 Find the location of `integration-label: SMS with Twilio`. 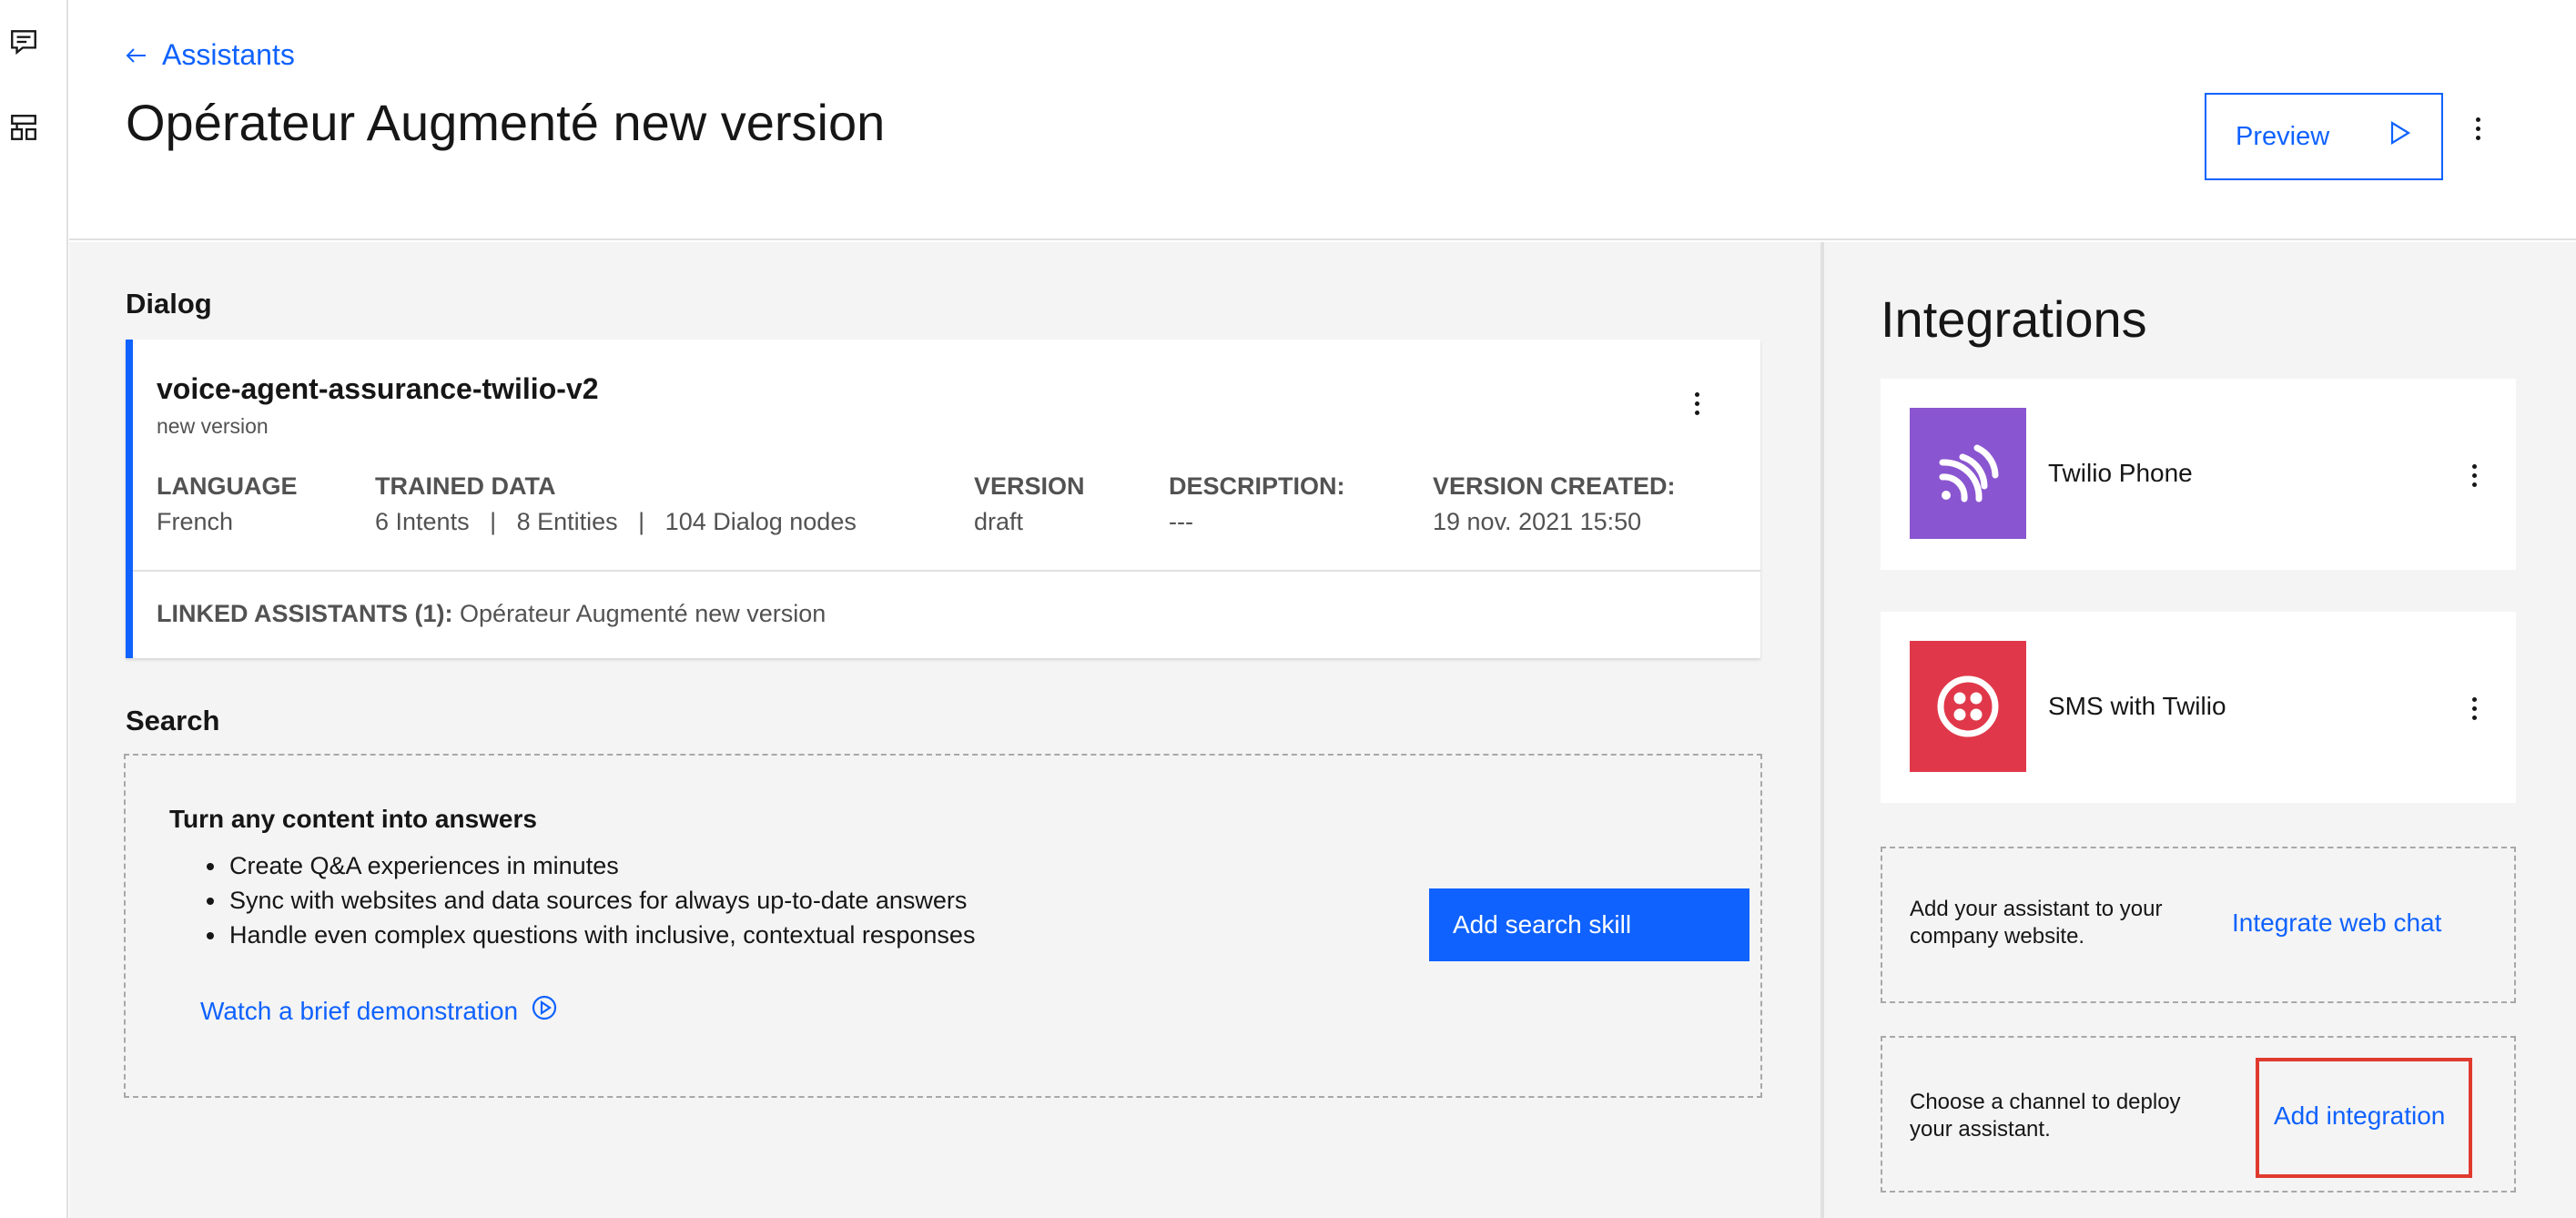

integration-label: SMS with Twilio is located at coordinates (2137, 706).